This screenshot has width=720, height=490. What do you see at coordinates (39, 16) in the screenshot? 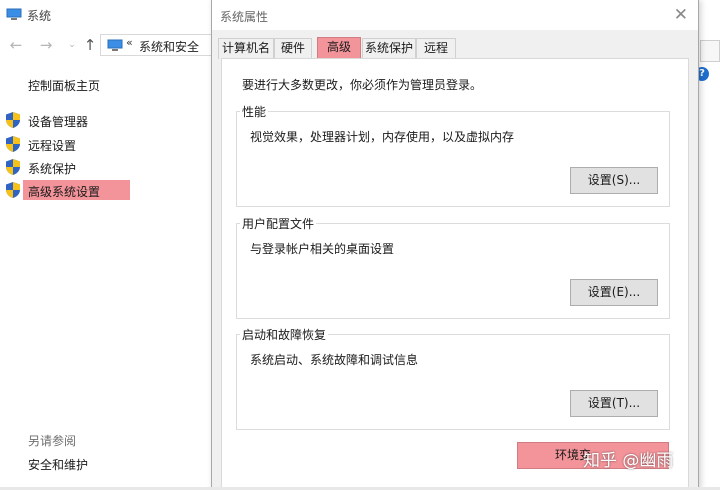
I see `system-window-title: 系统` at bounding box center [39, 16].